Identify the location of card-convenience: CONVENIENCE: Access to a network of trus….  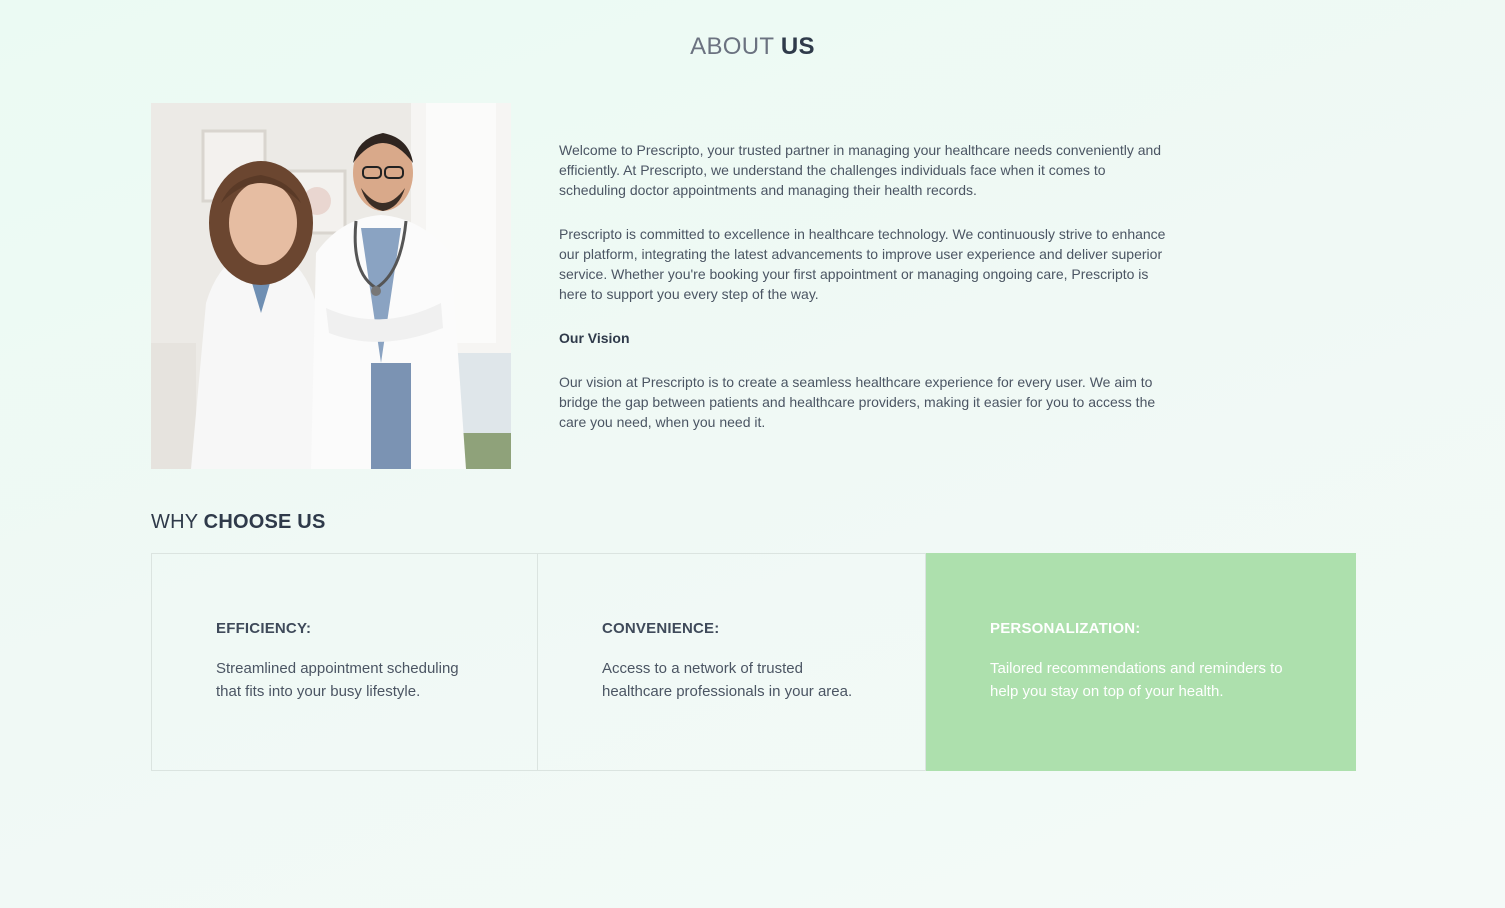
(732, 662).